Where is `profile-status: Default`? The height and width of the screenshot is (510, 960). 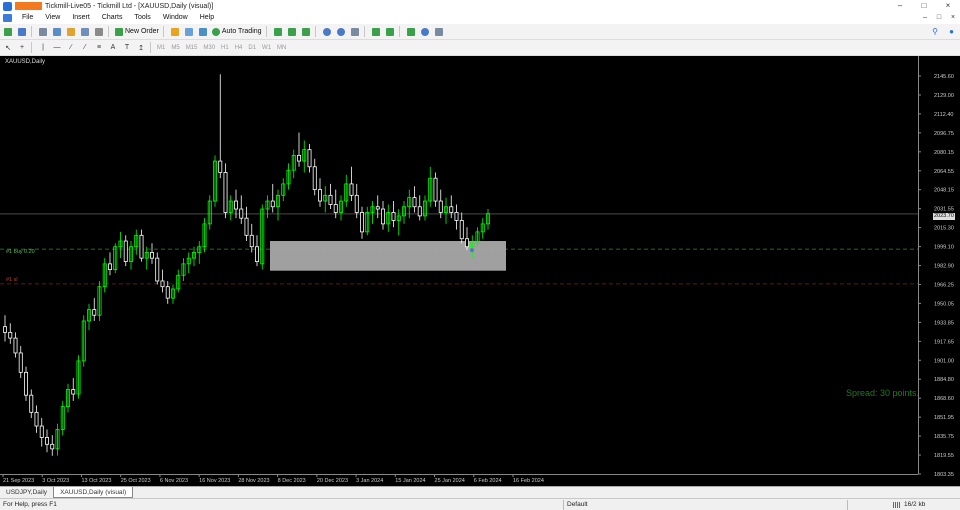
profile-status: Default is located at coordinates (577, 504).